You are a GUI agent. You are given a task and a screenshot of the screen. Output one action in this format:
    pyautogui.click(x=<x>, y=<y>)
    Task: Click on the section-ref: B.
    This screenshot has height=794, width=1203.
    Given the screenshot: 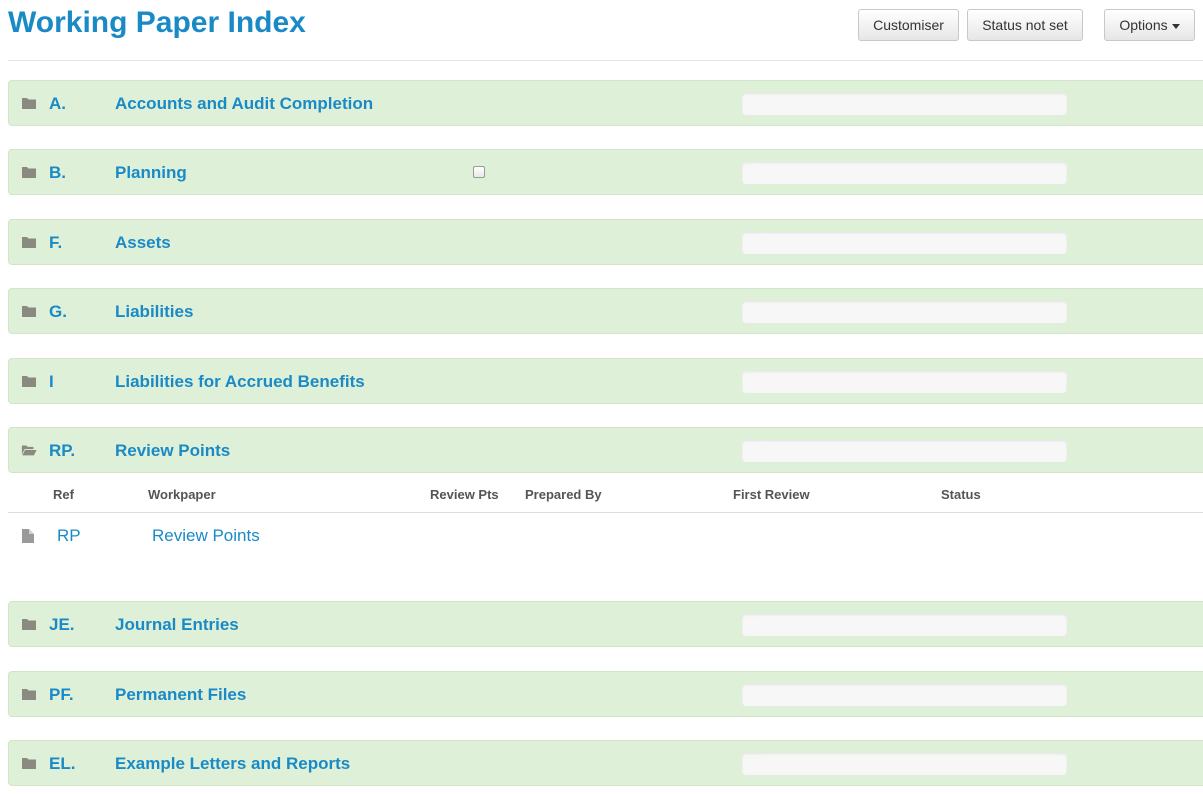 What is the action you would take?
    pyautogui.click(x=57, y=172)
    